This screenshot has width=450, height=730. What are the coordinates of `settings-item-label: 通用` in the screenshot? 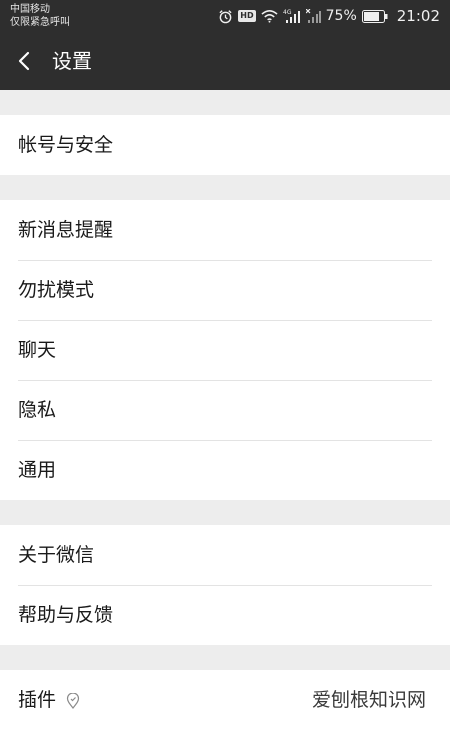 It's located at (37, 470).